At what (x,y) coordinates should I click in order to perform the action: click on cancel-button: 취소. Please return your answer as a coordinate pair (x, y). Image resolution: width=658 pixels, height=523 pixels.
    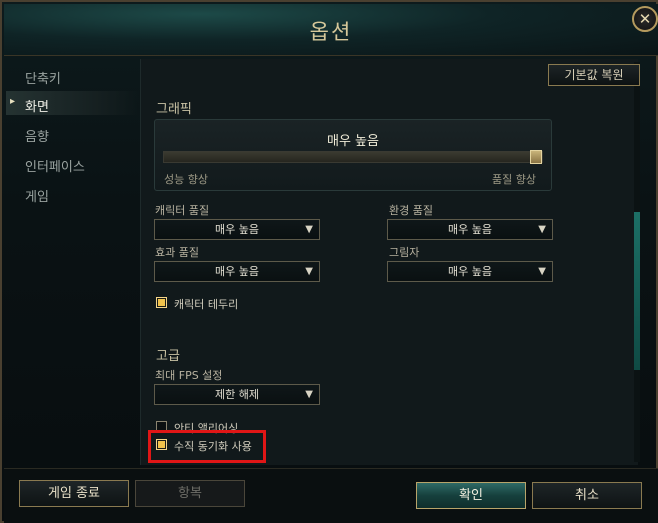
    Looking at the image, I should click on (587, 495).